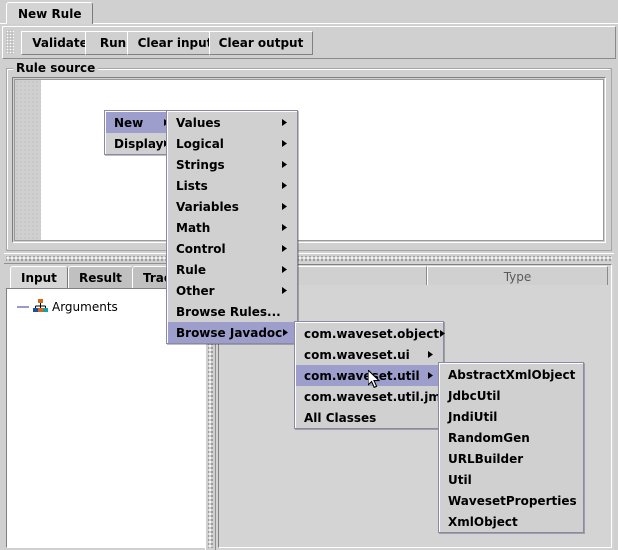 Image resolution: width=618 pixels, height=550 pixels. What do you see at coordinates (232, 122) in the screenshot?
I see `menu-item-values: Values` at bounding box center [232, 122].